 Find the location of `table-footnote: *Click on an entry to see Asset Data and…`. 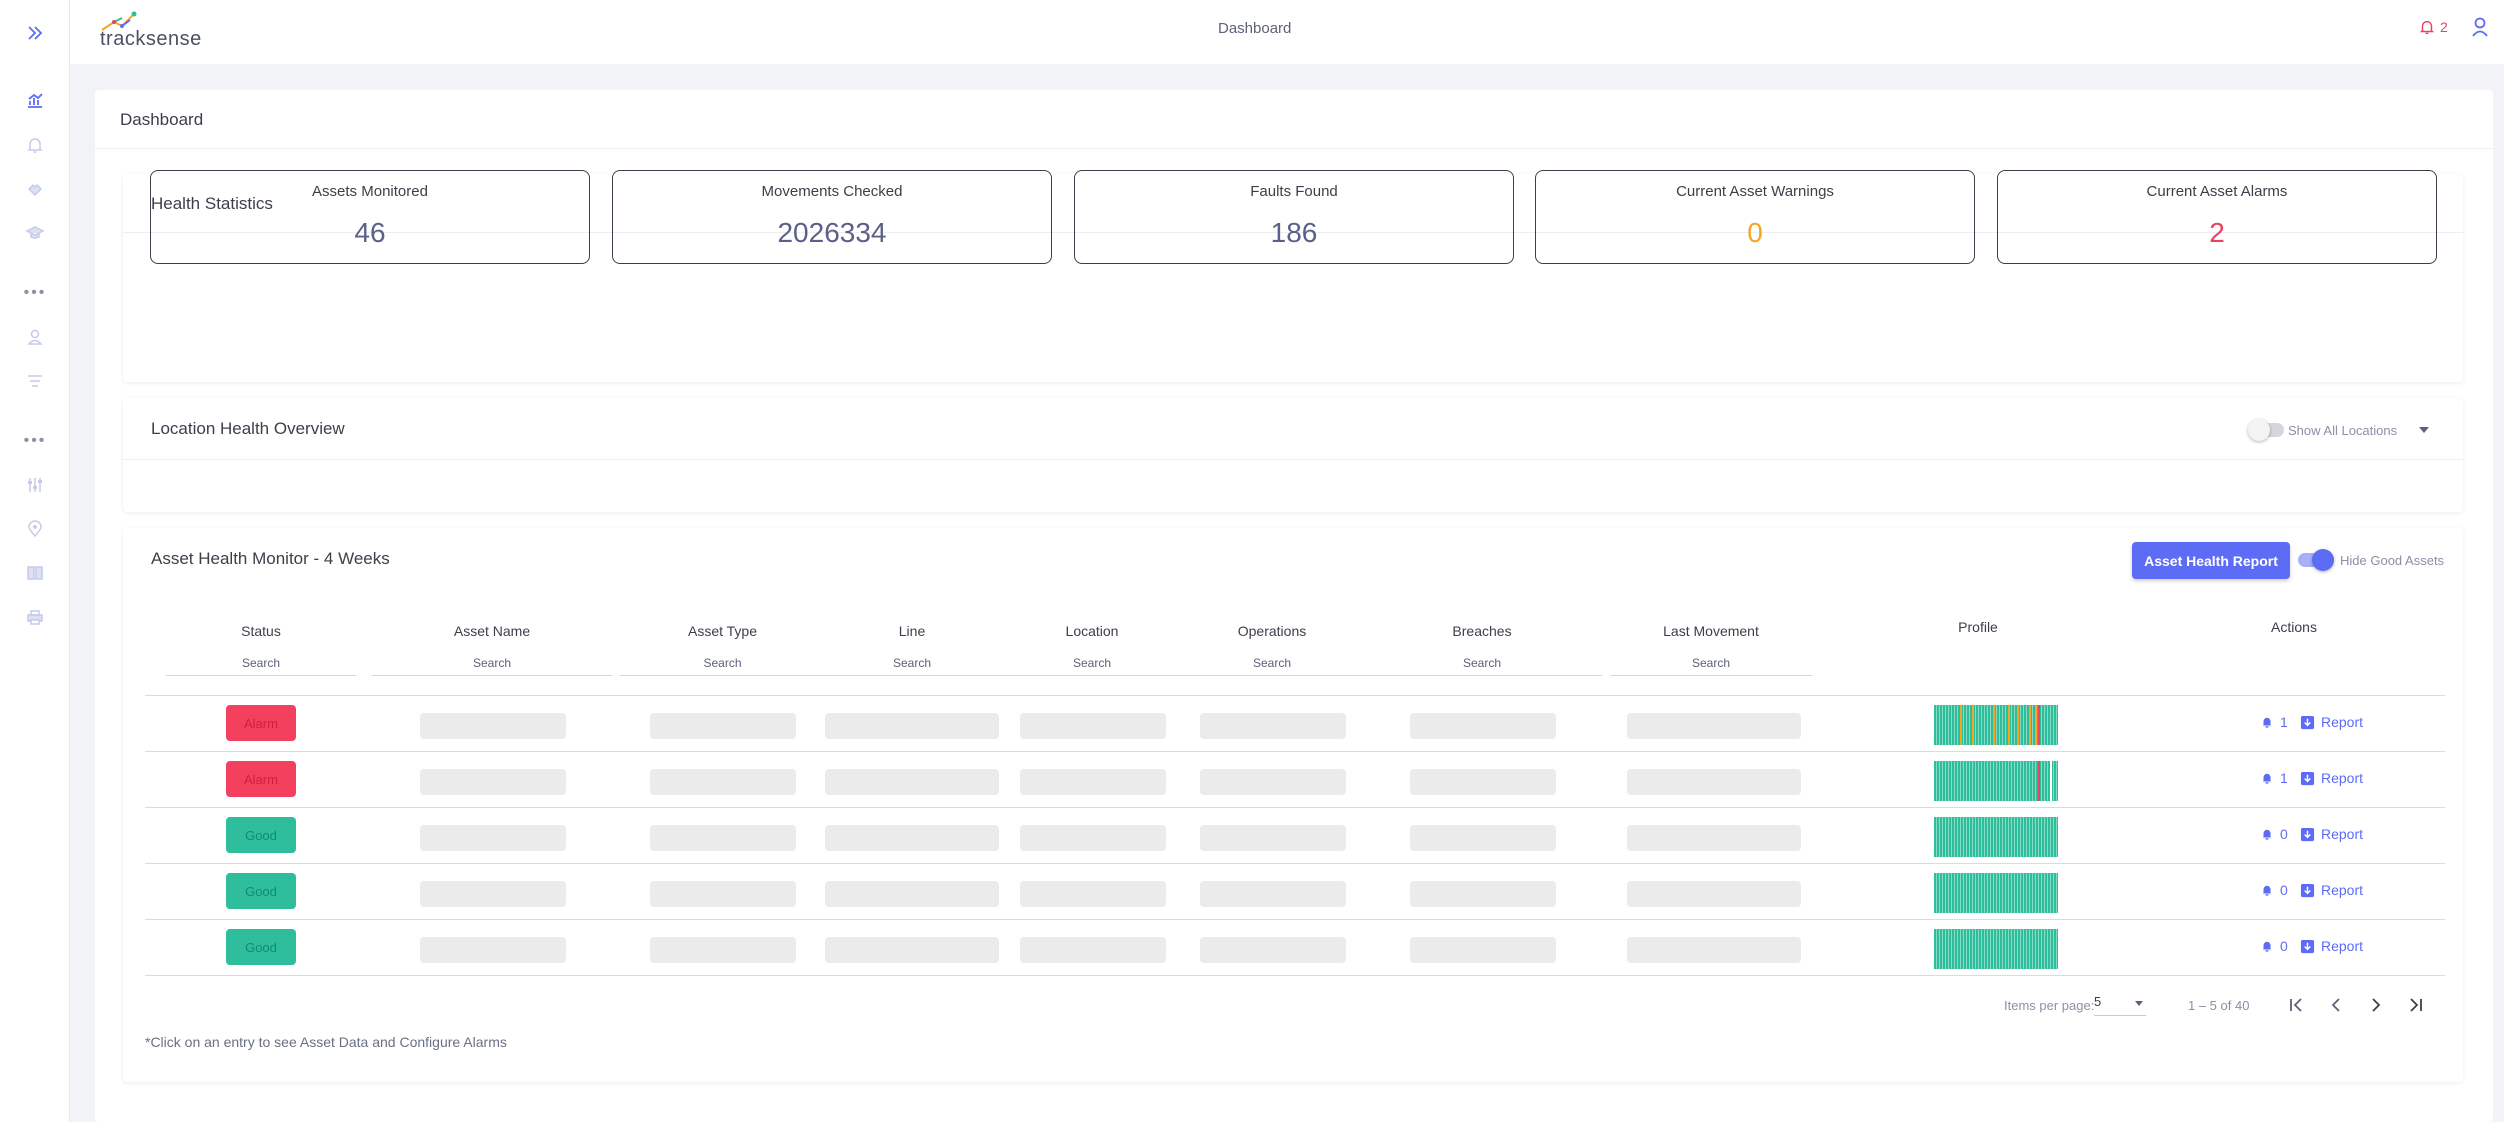

table-footnote: *Click on an entry to see Asset Data and… is located at coordinates (326, 1042).